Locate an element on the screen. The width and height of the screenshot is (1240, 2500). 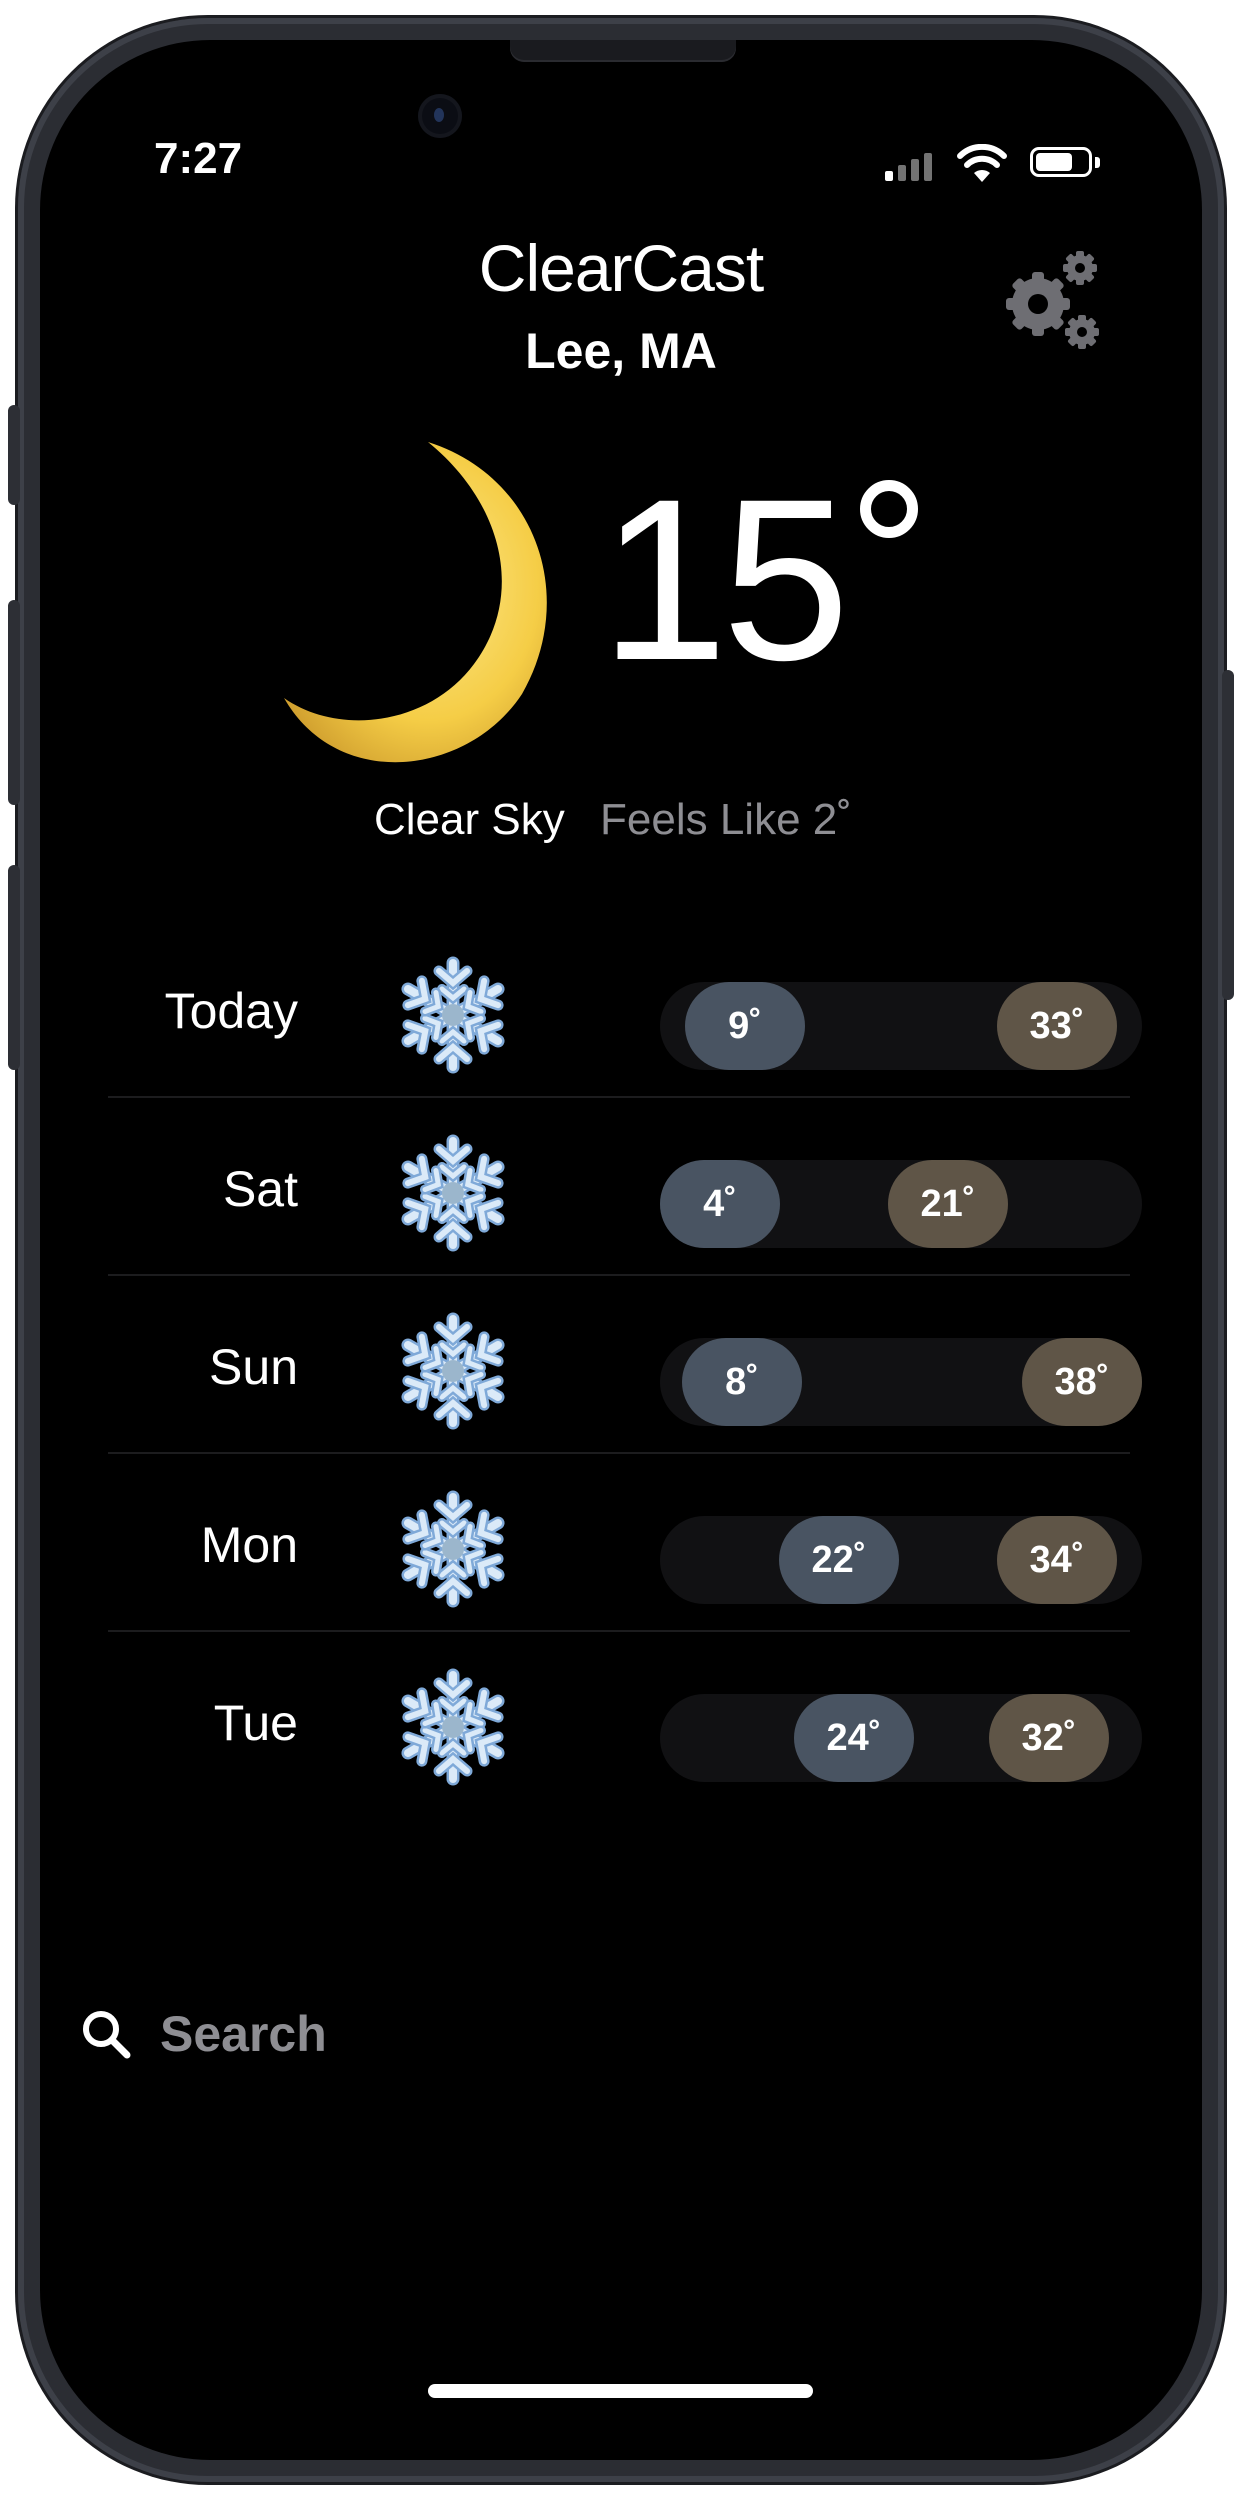
temperature-range-bar: 22˚ 34˚ is located at coordinates (901, 1560).